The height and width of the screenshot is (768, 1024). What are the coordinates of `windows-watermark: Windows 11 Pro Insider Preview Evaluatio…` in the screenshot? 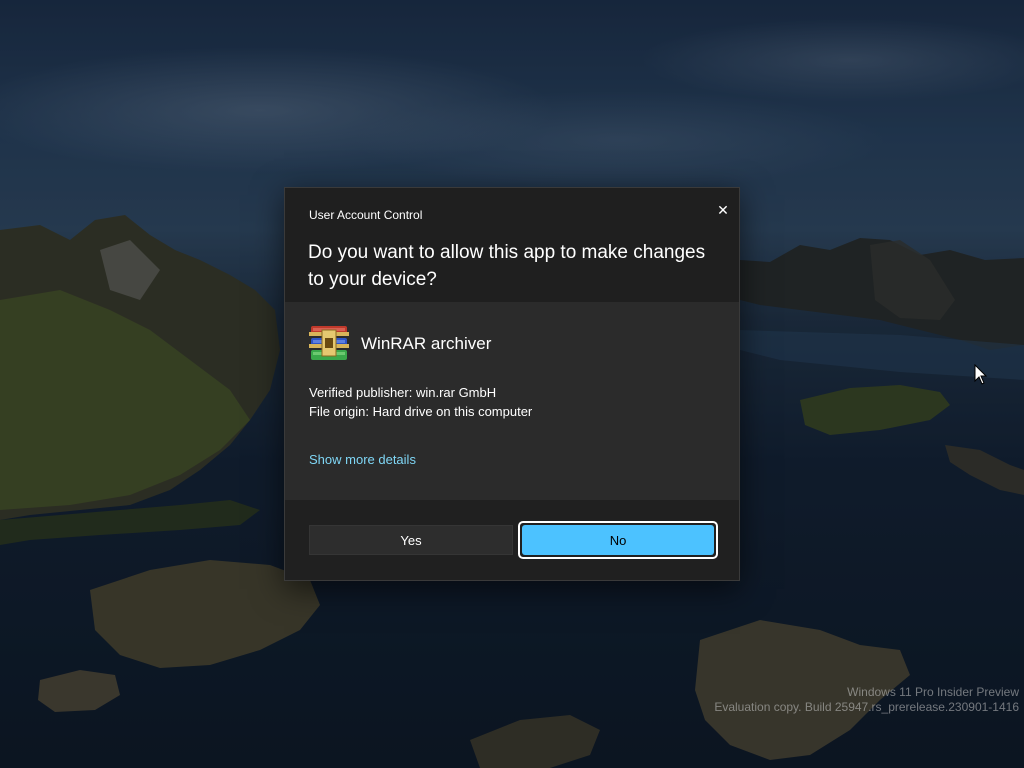 It's located at (866, 700).